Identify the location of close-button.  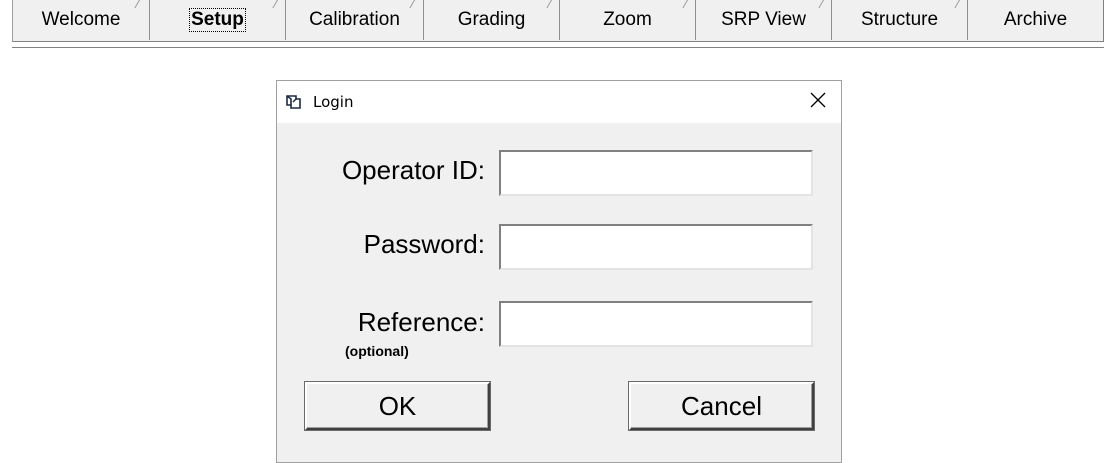
(818, 102).